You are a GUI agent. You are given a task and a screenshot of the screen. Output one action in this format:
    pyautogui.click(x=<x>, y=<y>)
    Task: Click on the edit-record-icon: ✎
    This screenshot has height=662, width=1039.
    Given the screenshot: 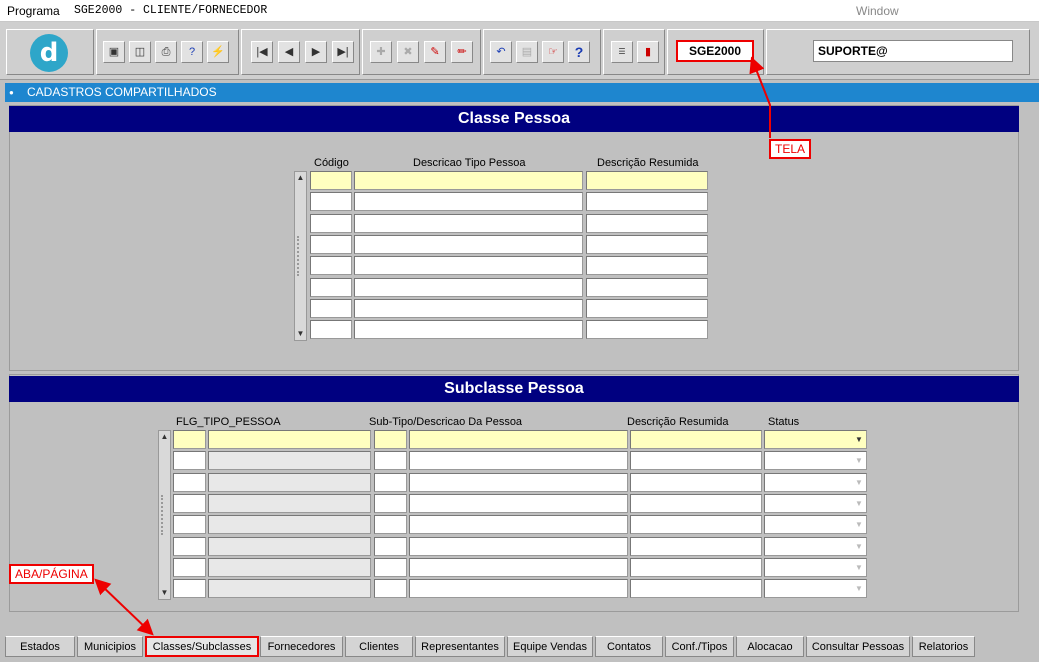 What is the action you would take?
    pyautogui.click(x=435, y=52)
    